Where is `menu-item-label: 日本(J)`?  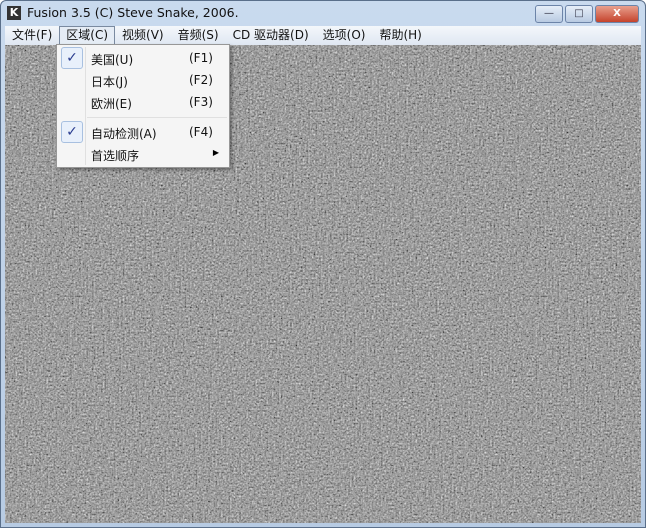
menu-item-label: 日本(J) is located at coordinates (109, 82).